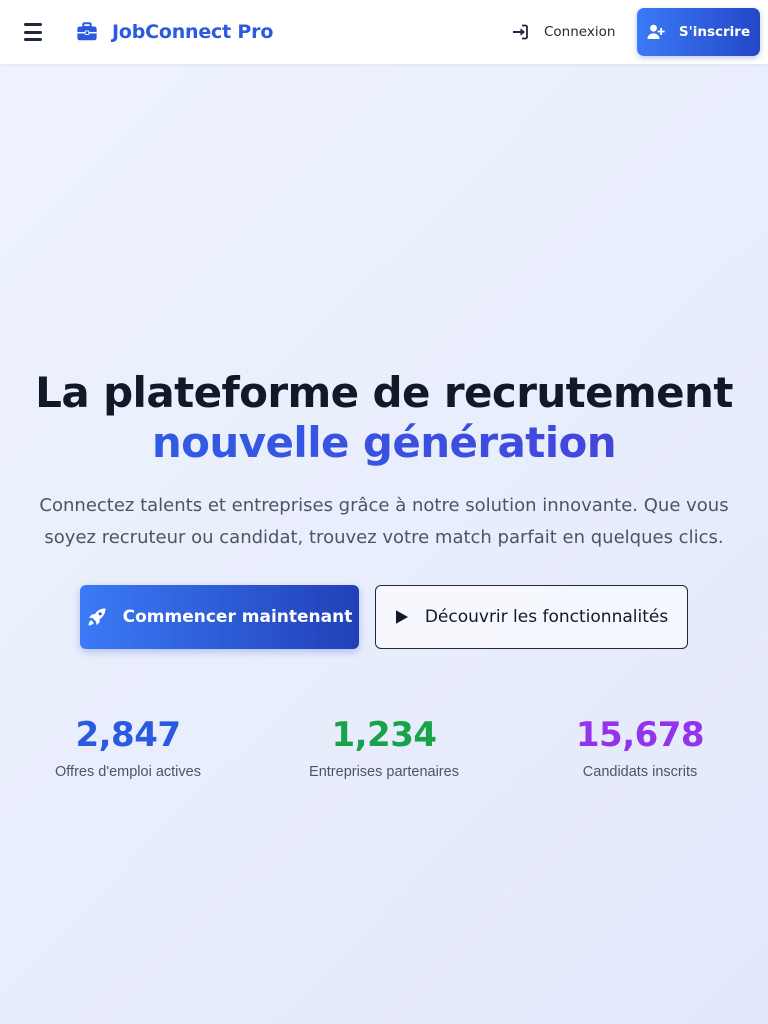 The width and height of the screenshot is (768, 1024). I want to click on play-icon, so click(401, 617).